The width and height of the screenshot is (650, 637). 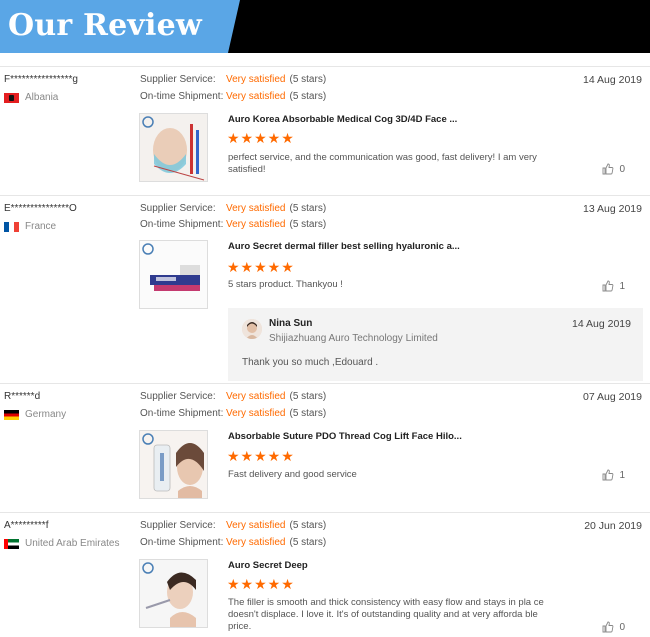 What do you see at coordinates (41, 226) in the screenshot?
I see `country-label: France` at bounding box center [41, 226].